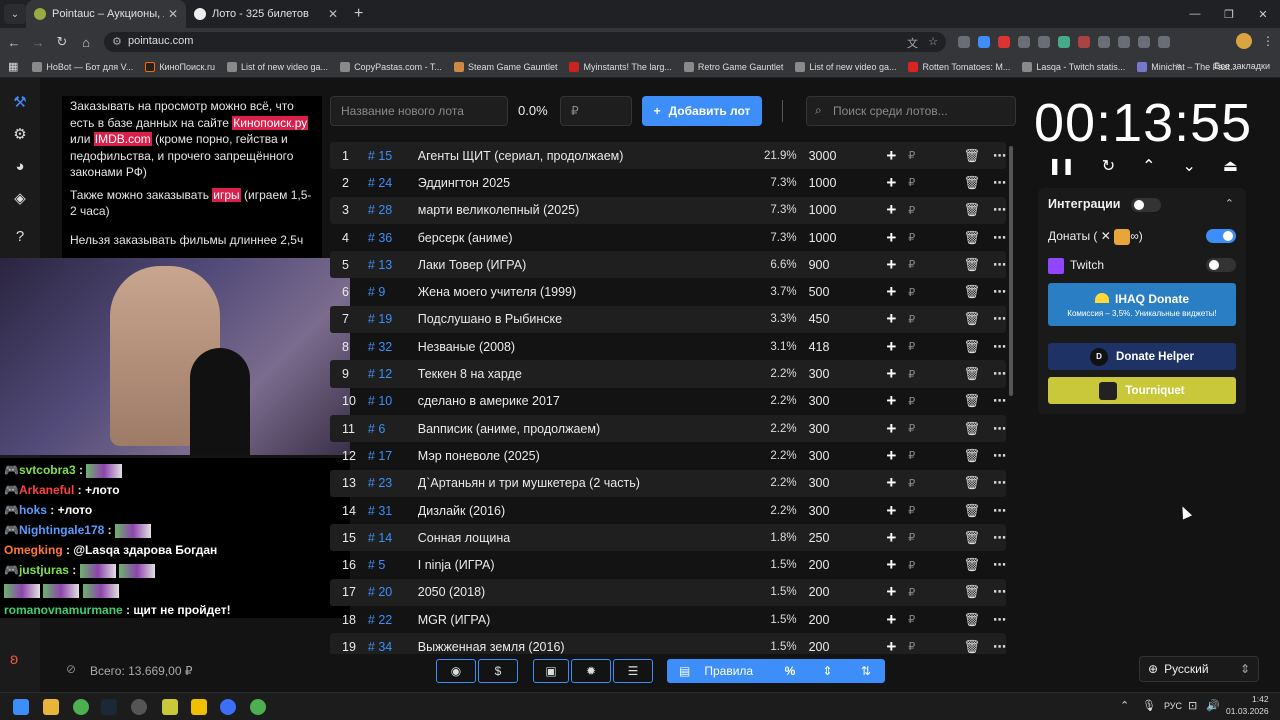 This screenshot has height=720, width=1280. Describe the element at coordinates (266, 14) in the screenshot. I see `browser-tab-loto: Лото - 325 билетов ✕` at that location.